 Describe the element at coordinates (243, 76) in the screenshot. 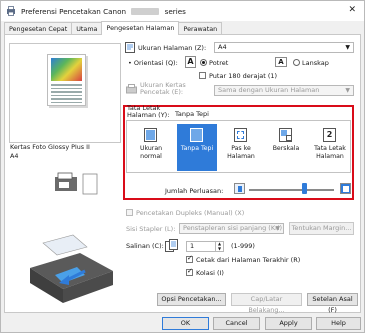

I see `rotate-180-label: Putar 180 derajat (1)` at that location.